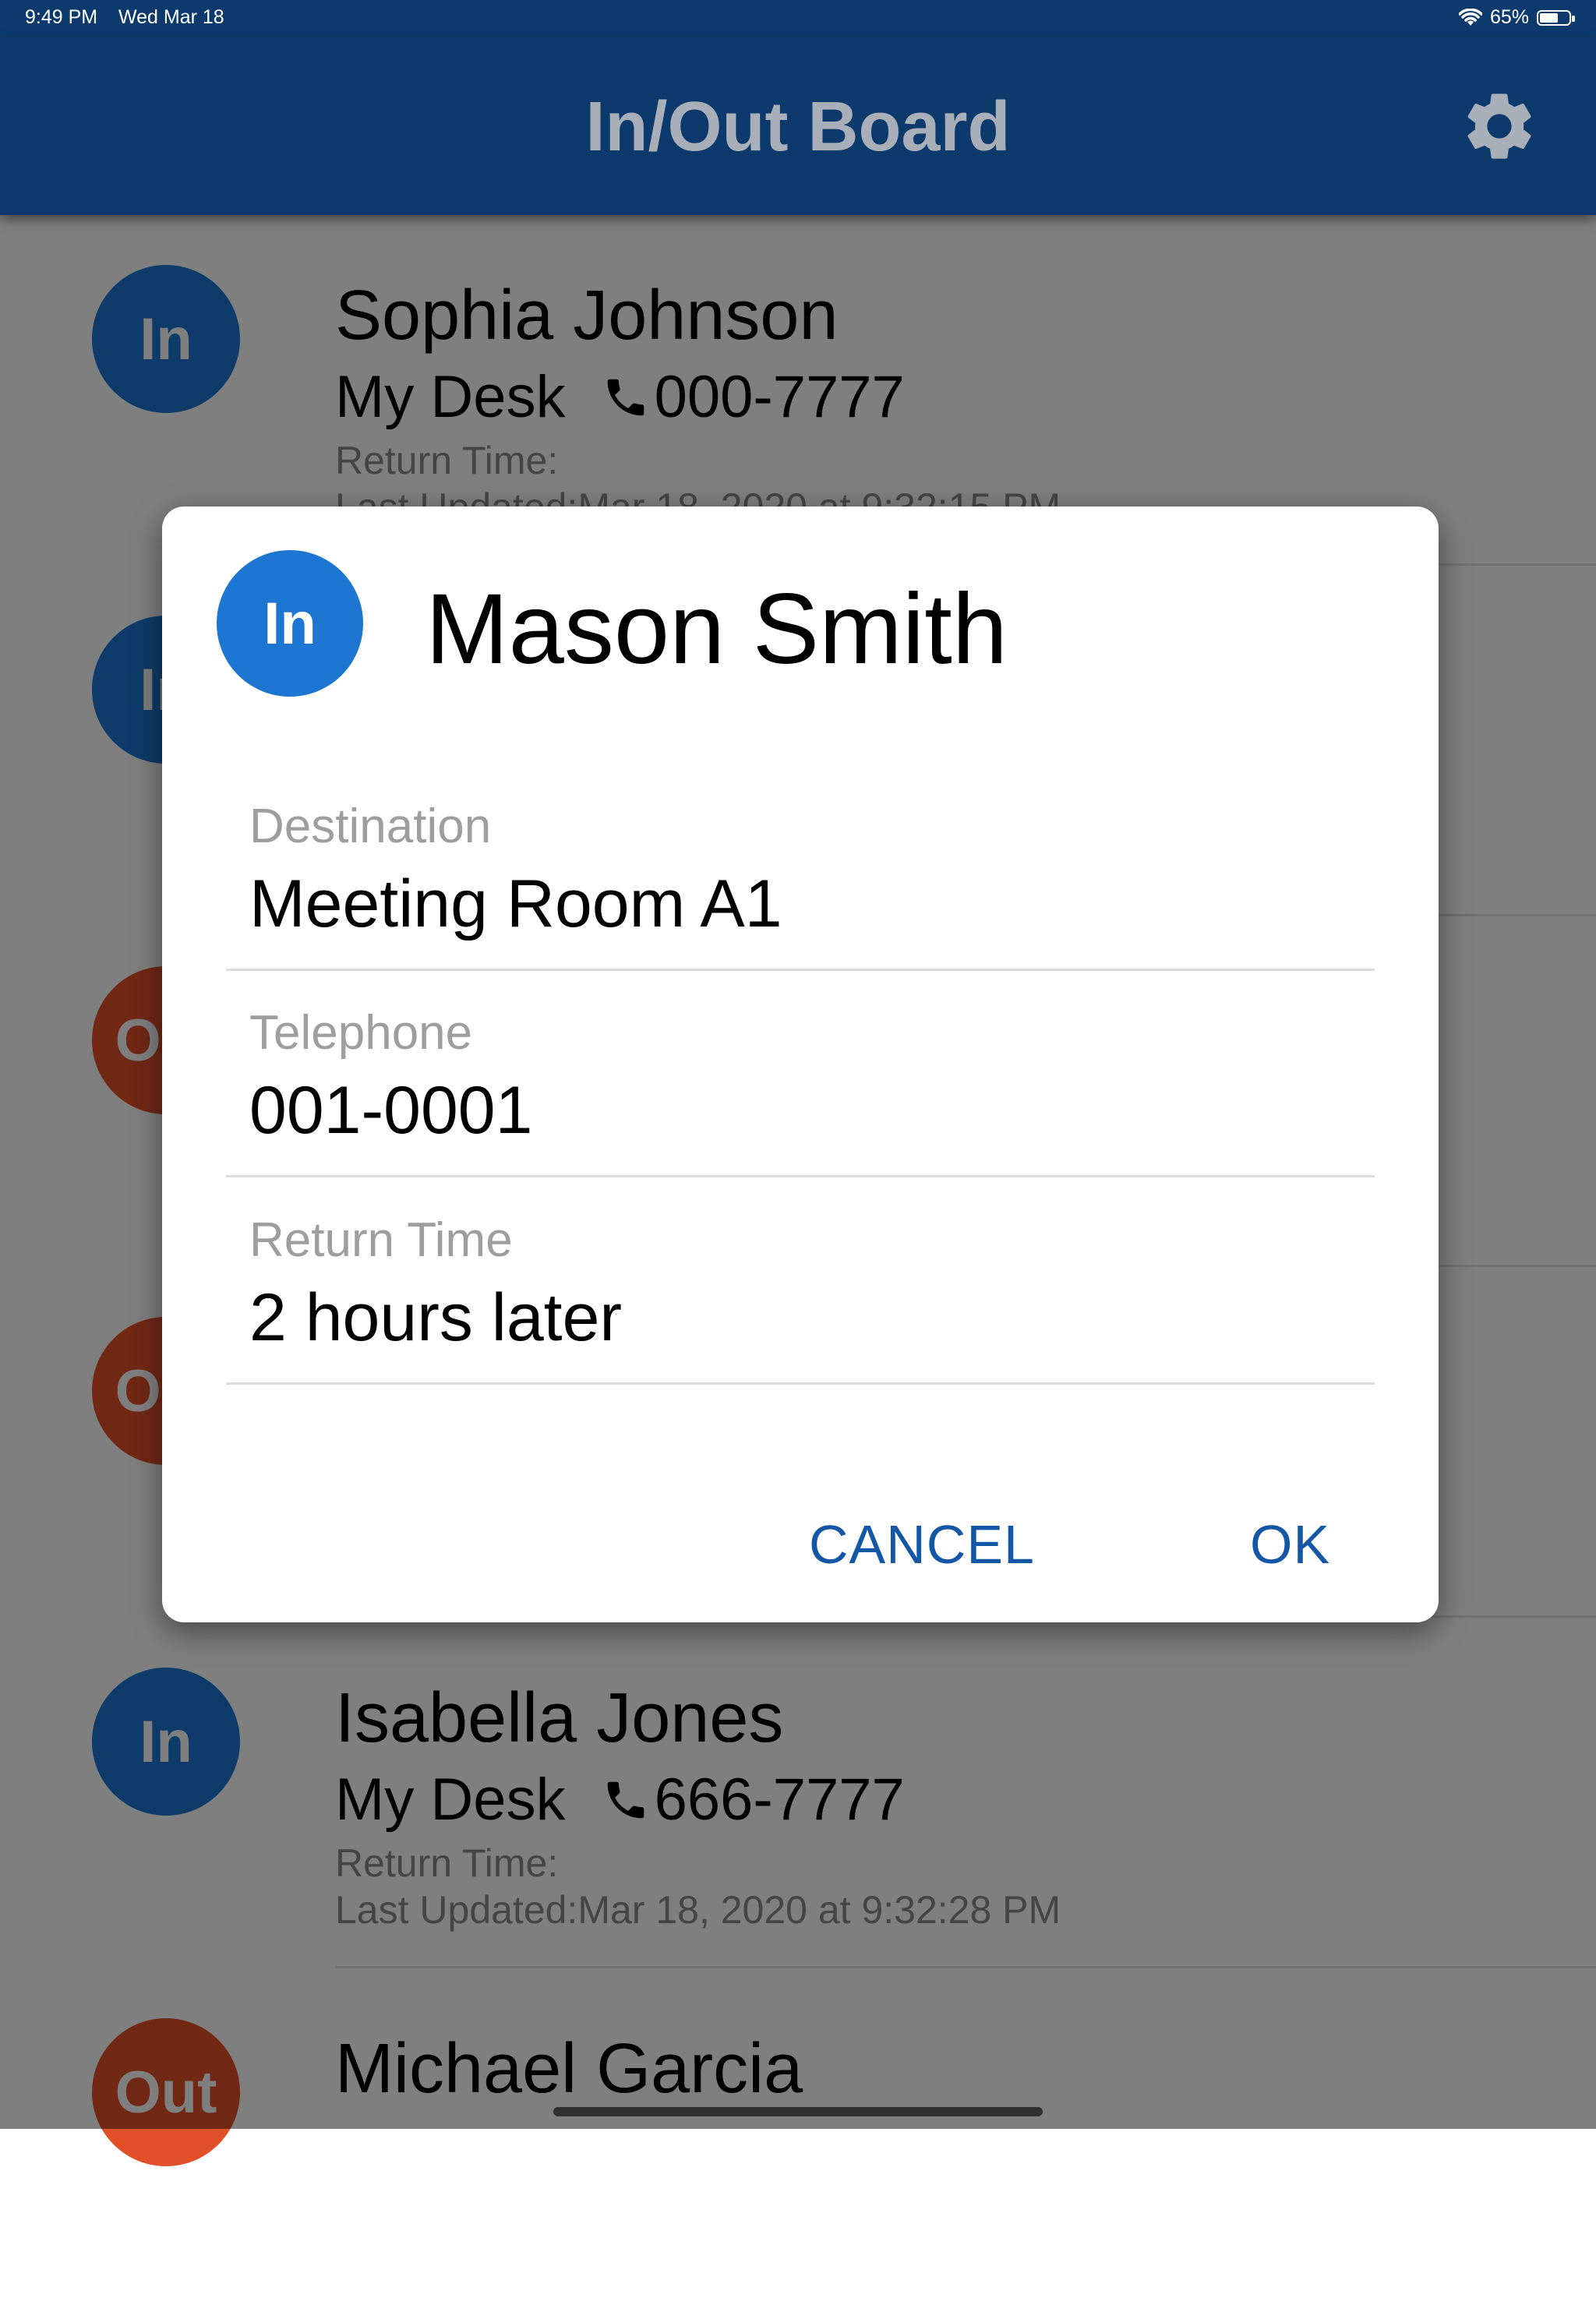 Image resolution: width=1596 pixels, height=2319 pixels. I want to click on app-title: In/Out Board, so click(798, 127).